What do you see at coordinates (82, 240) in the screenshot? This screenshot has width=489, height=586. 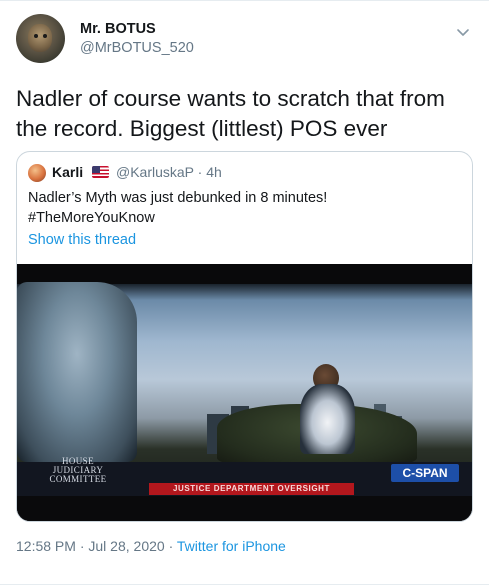 I see `show-thread-link: Show this thread` at bounding box center [82, 240].